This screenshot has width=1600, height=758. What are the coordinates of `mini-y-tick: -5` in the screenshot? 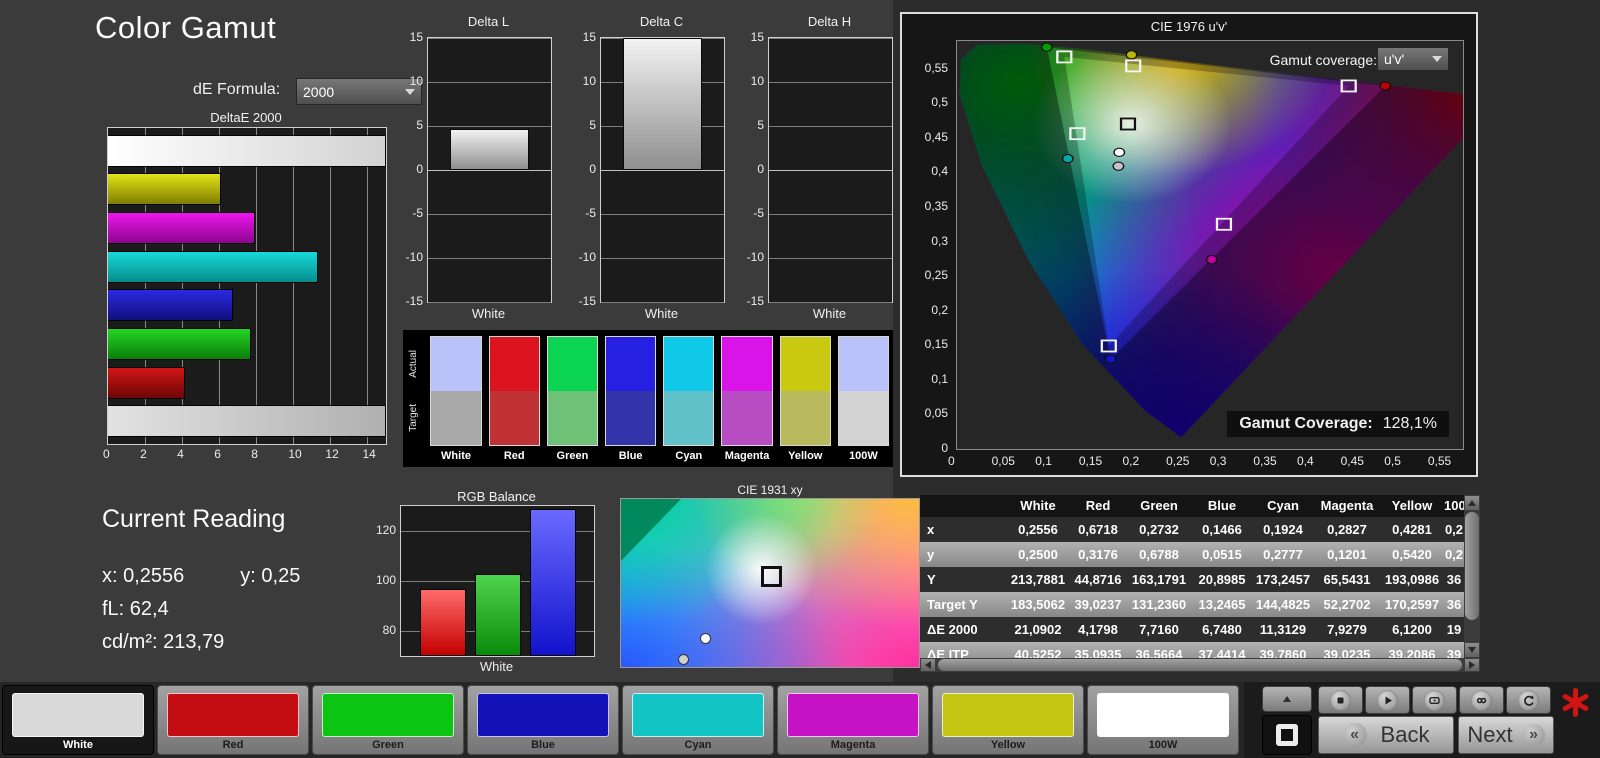 It's located at (417, 213).